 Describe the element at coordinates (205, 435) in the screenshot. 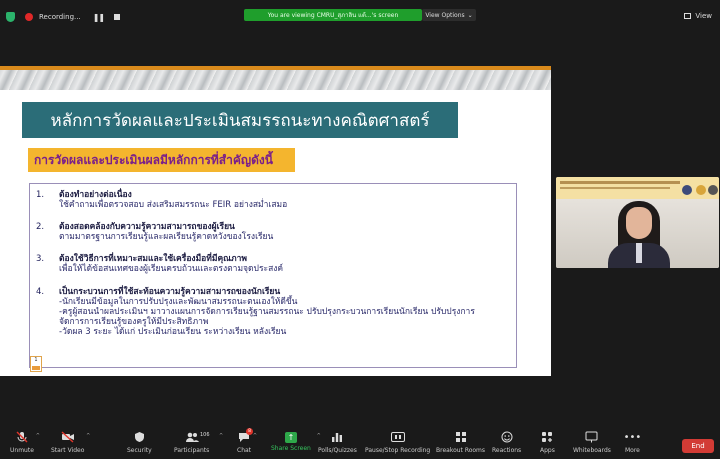

I see `participant-count: 106` at that location.